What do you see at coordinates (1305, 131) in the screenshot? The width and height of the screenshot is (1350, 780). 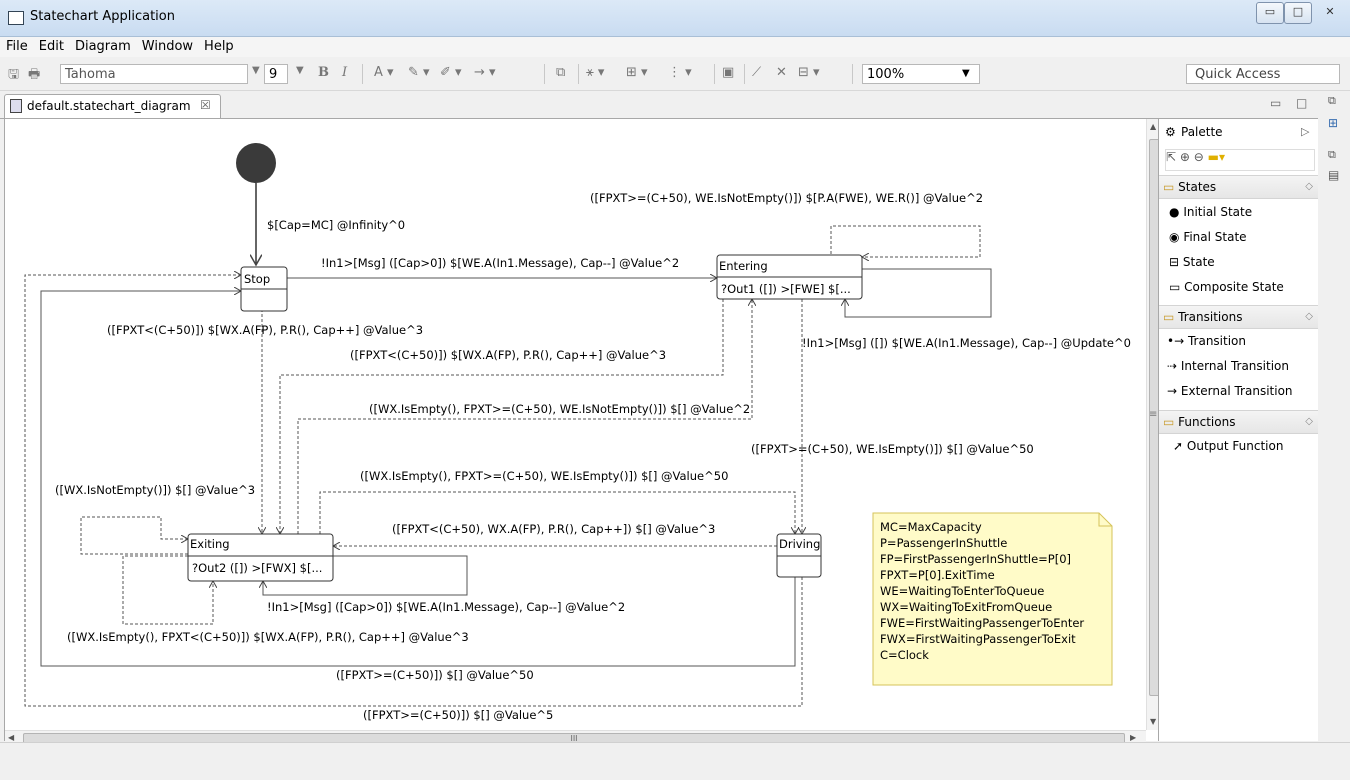 I see `palette-collapse-icon: ▷` at bounding box center [1305, 131].